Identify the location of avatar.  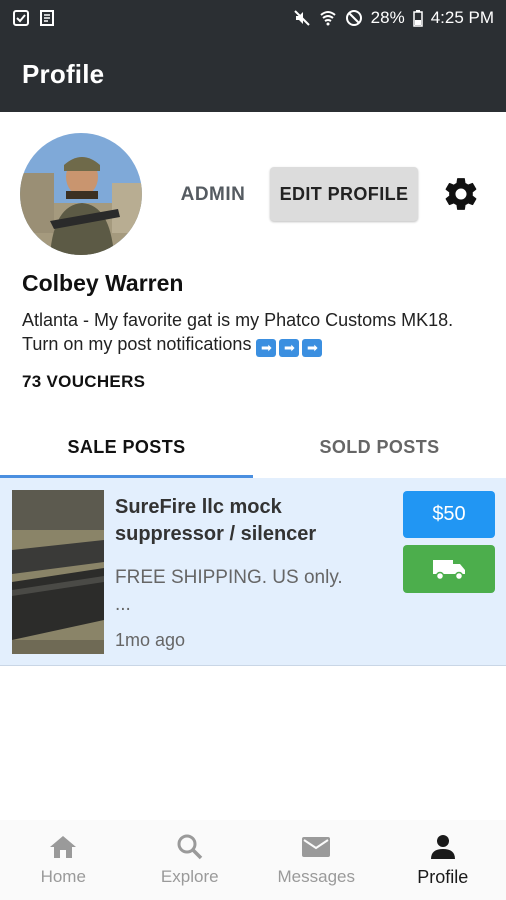
(81, 194).